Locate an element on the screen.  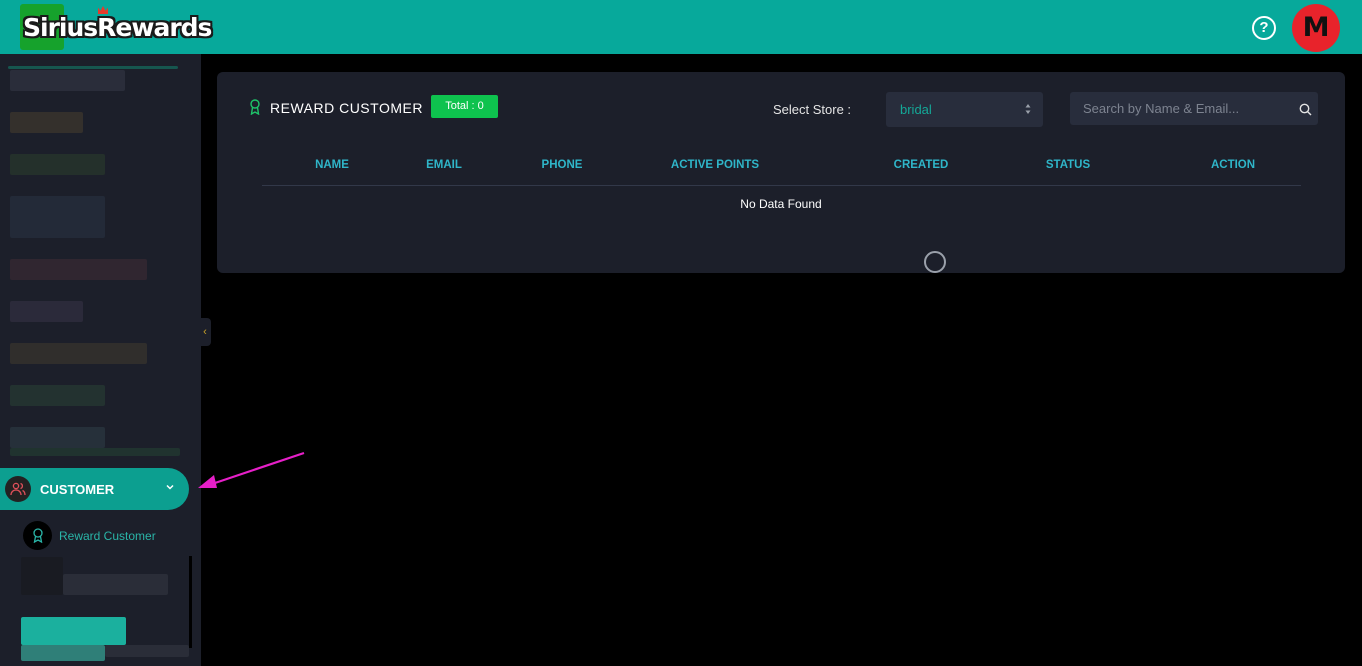
search-button is located at coordinates (1305, 109).